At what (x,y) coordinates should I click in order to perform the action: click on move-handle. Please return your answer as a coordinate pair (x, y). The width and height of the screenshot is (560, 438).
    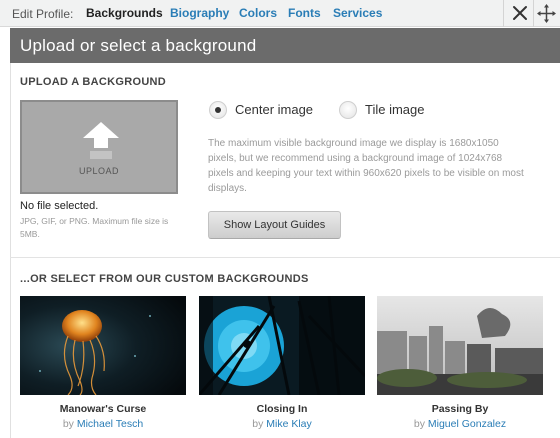
    Looking at the image, I should click on (546, 13).